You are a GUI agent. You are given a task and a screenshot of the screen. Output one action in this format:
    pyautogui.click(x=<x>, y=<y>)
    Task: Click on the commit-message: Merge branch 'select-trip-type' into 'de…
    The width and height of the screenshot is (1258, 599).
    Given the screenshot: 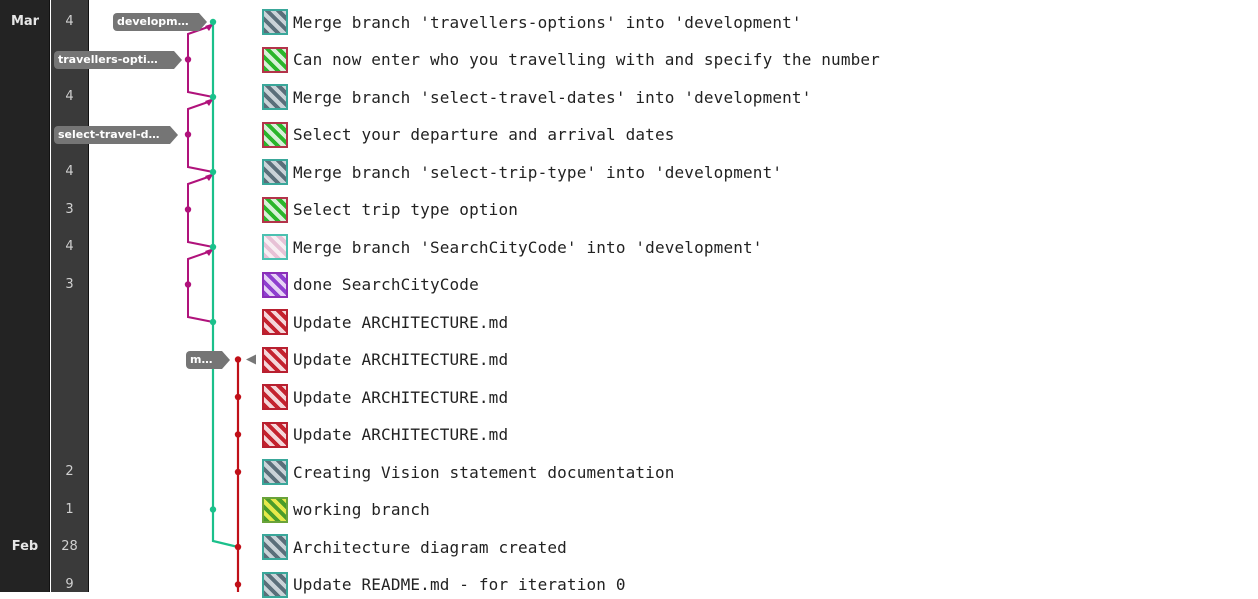 What is the action you would take?
    pyautogui.click(x=537, y=172)
    